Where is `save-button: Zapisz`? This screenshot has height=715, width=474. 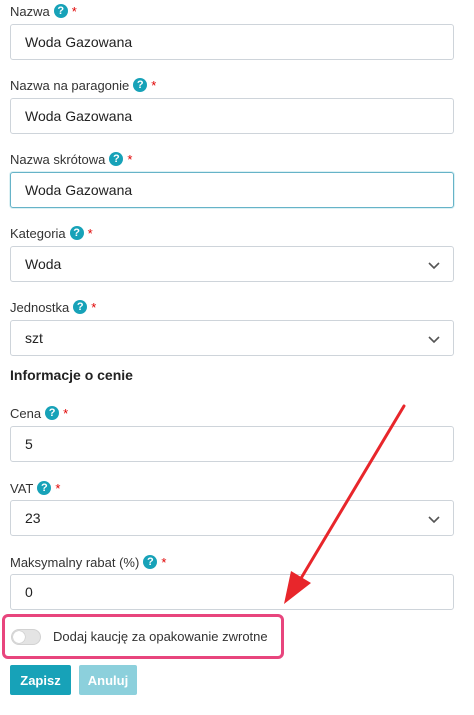
save-button: Zapisz is located at coordinates (40, 680).